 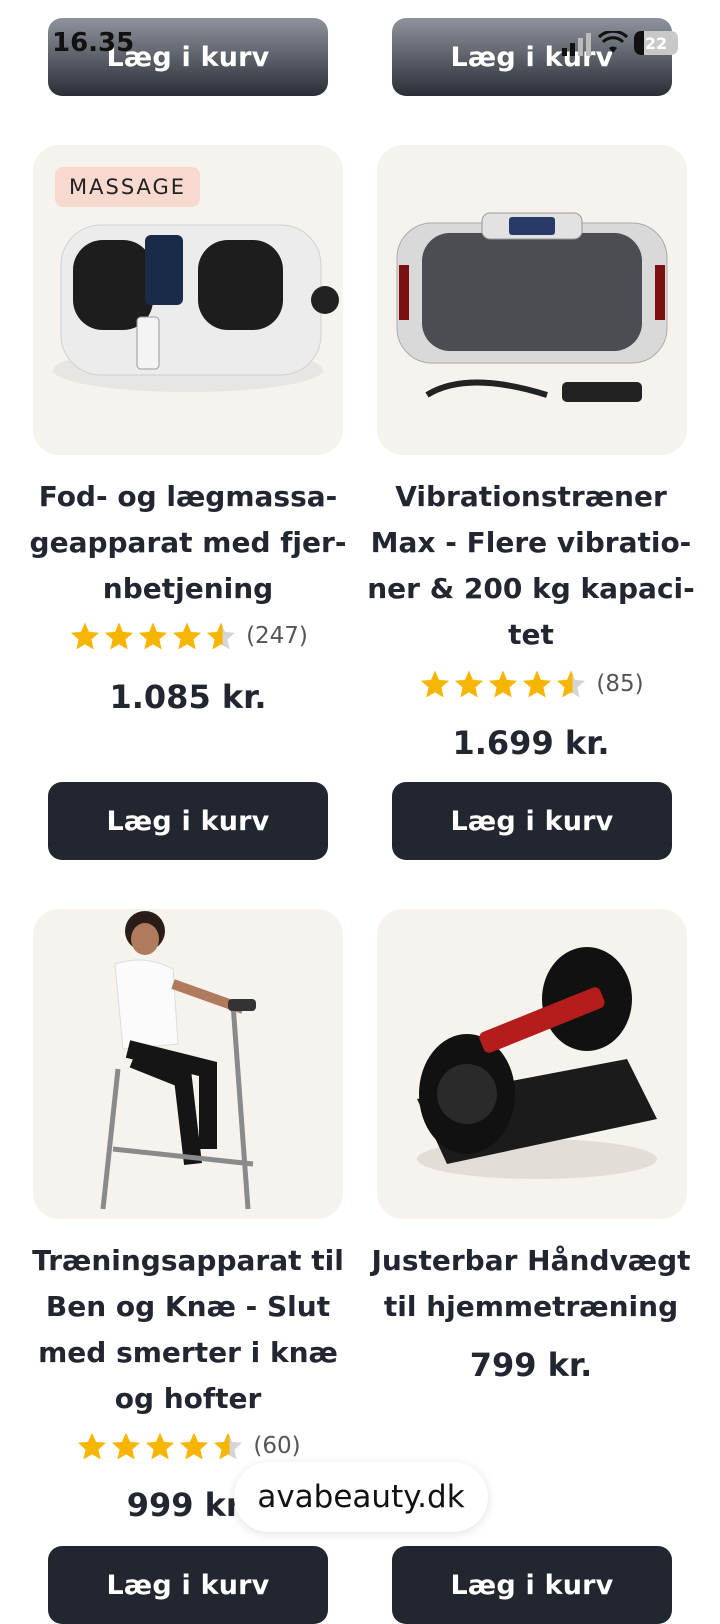 I want to click on wifi-icon, so click(x=613, y=42).